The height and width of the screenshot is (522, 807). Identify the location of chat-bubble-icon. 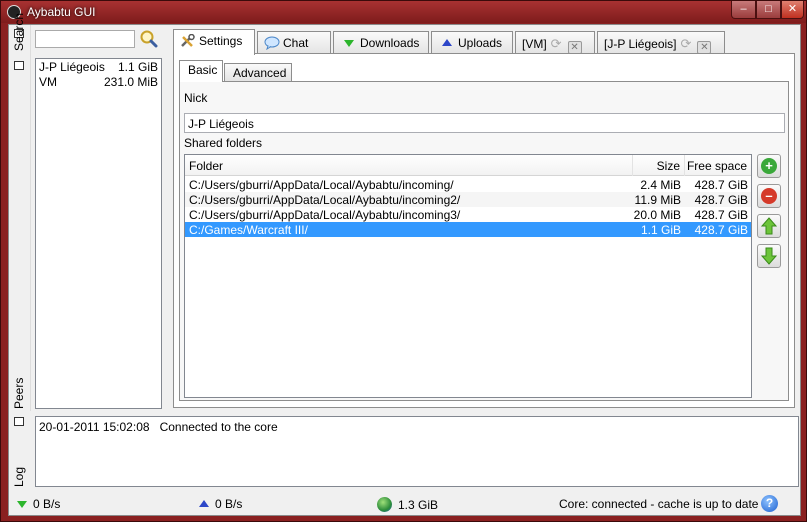
(272, 43).